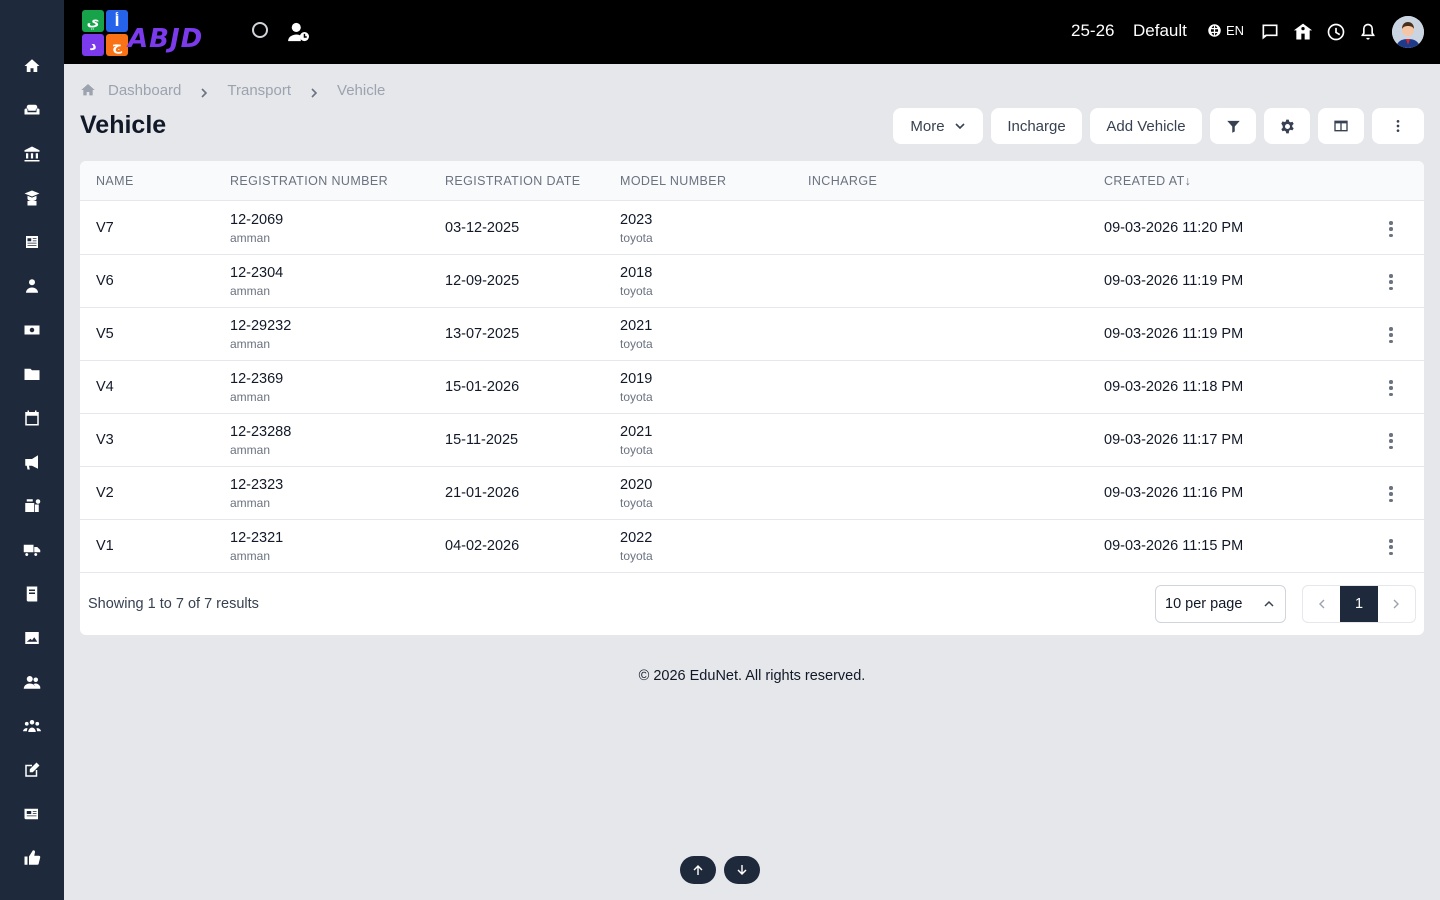  I want to click on cell-registration-number: 12-2321, so click(257, 538).